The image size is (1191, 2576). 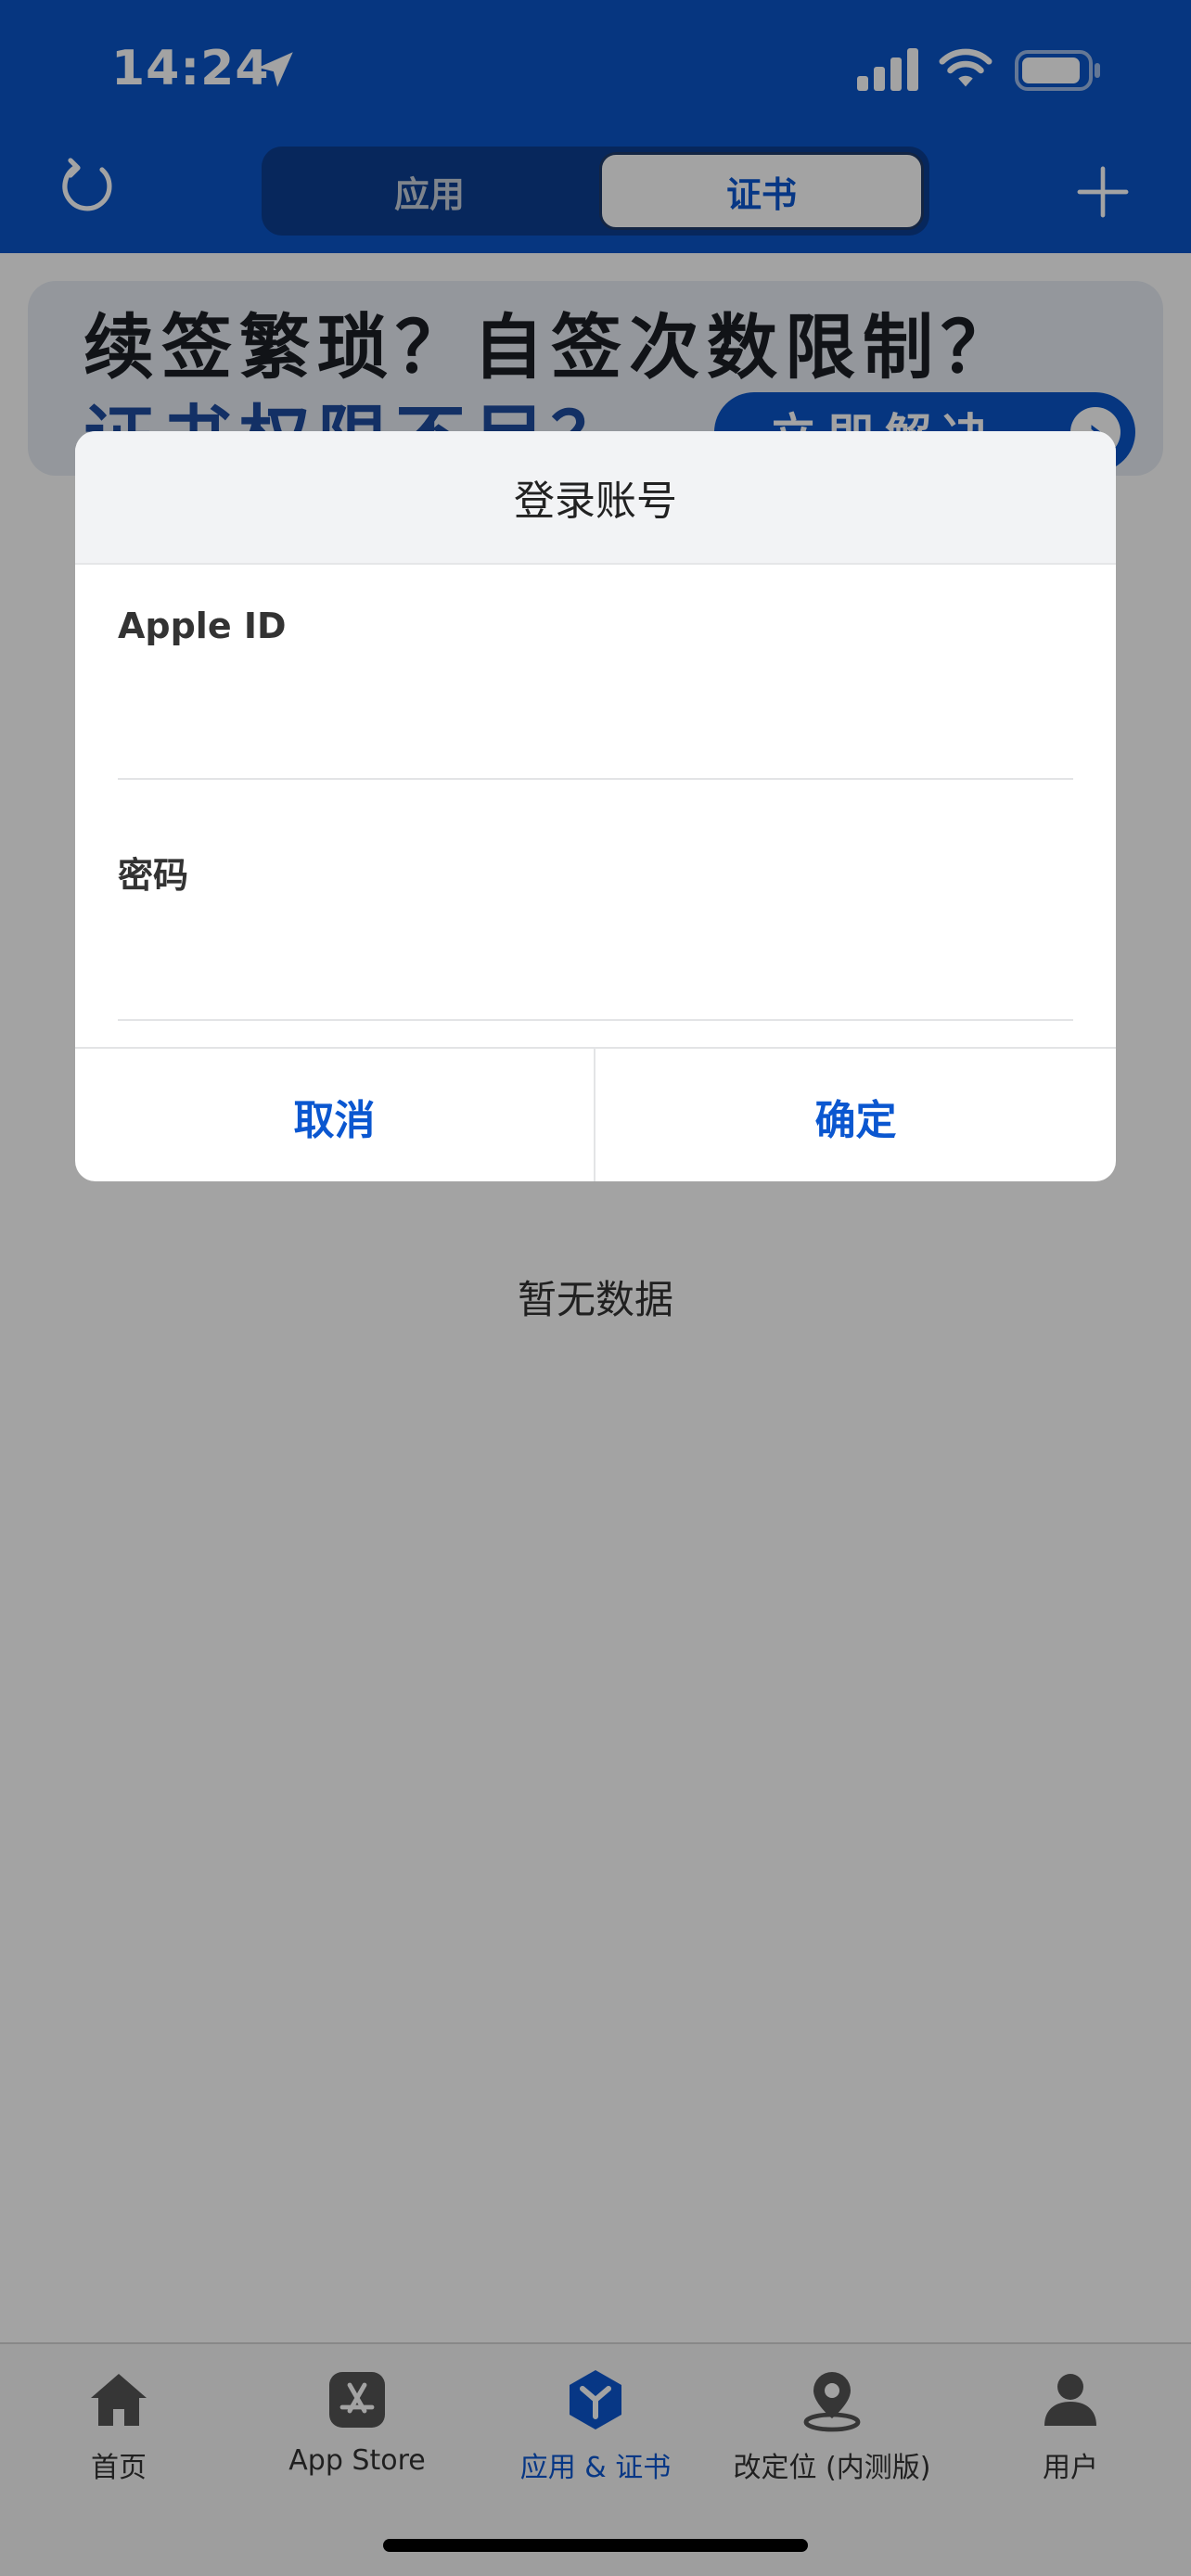 What do you see at coordinates (202, 626) in the screenshot?
I see `apple-id-label: Apple ID` at bounding box center [202, 626].